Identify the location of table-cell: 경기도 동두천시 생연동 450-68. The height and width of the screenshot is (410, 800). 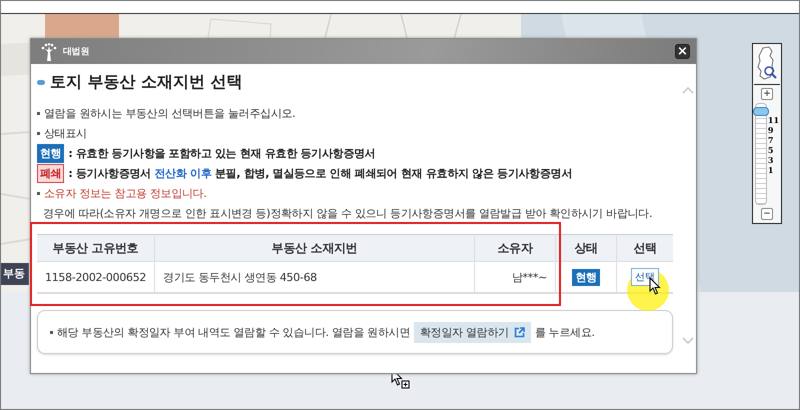
(314, 277).